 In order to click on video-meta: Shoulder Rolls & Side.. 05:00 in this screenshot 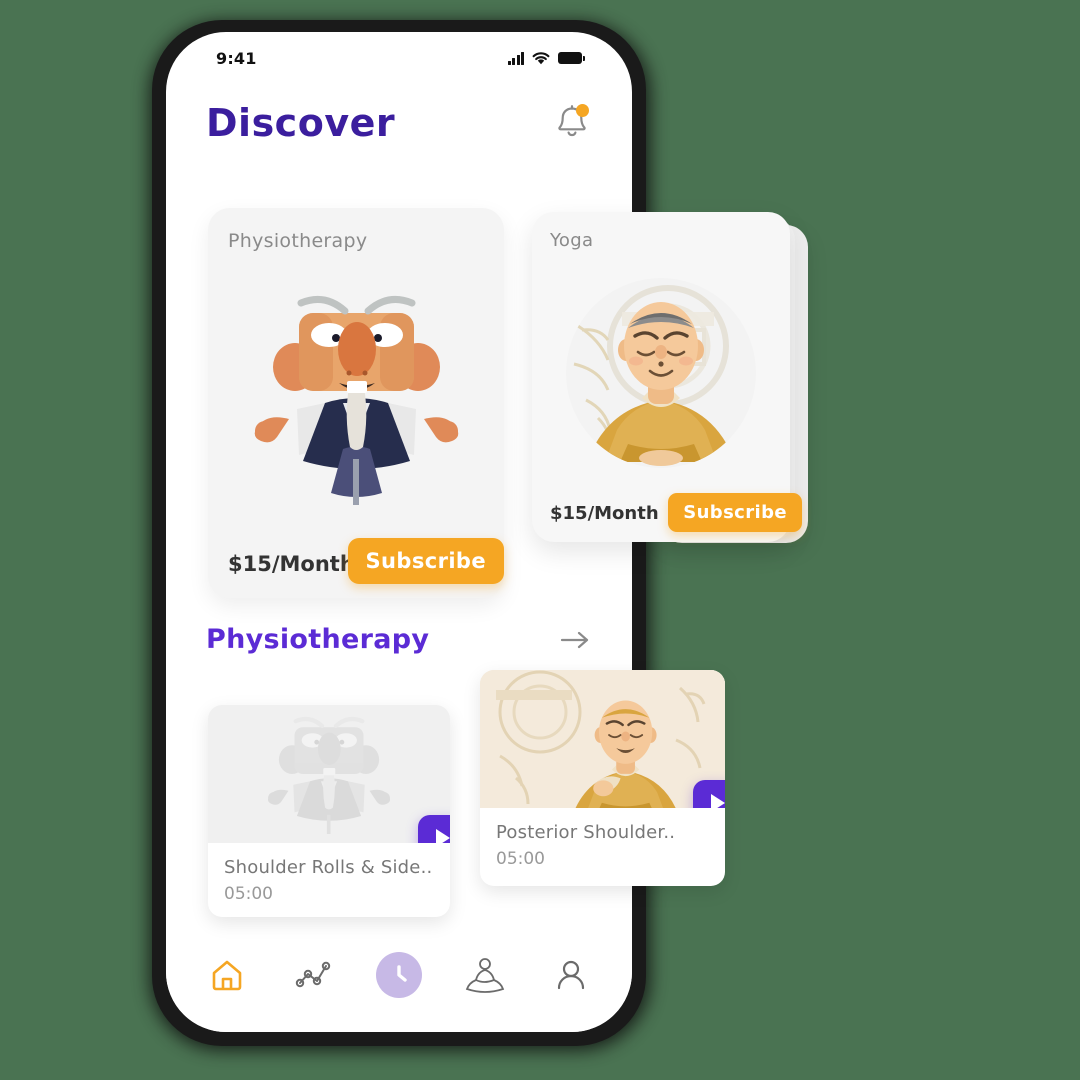, I will do `click(329, 873)`.